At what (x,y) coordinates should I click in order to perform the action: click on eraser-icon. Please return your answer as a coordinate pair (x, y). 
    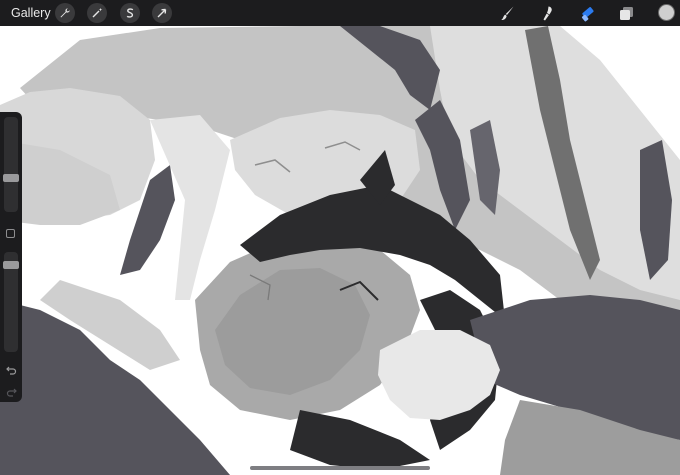
    Looking at the image, I should click on (587, 13).